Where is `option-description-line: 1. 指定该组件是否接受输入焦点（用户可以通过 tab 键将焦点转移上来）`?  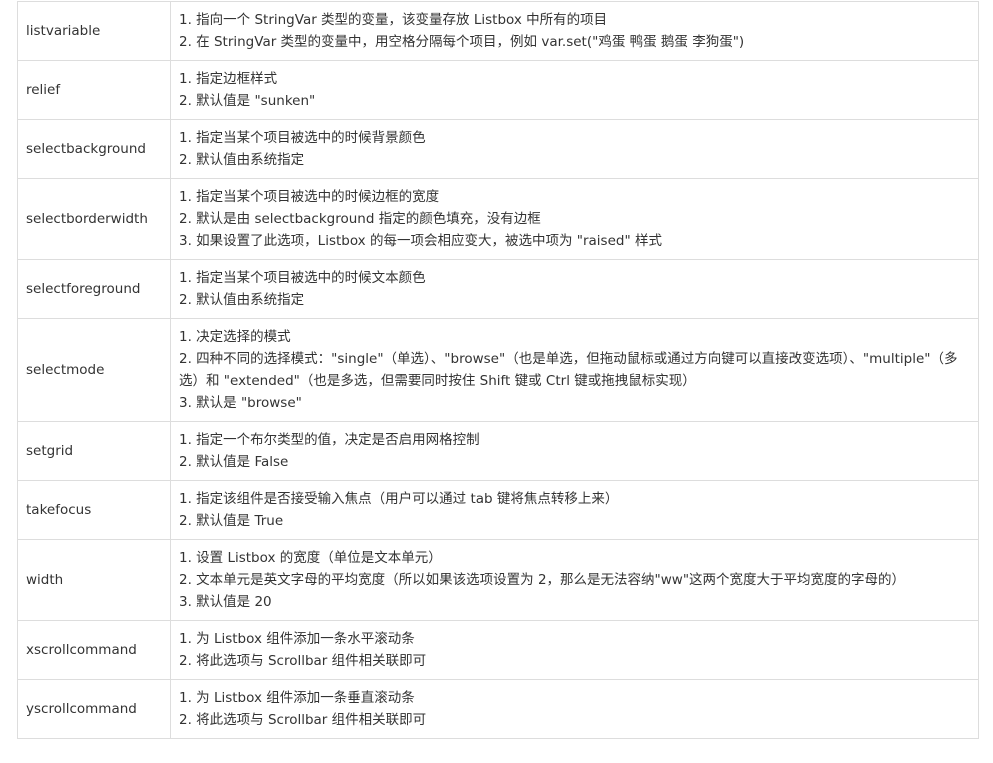 option-description-line: 1. 指定该组件是否接受输入焦点（用户可以通过 tab 键将焦点转移上来） is located at coordinates (399, 499).